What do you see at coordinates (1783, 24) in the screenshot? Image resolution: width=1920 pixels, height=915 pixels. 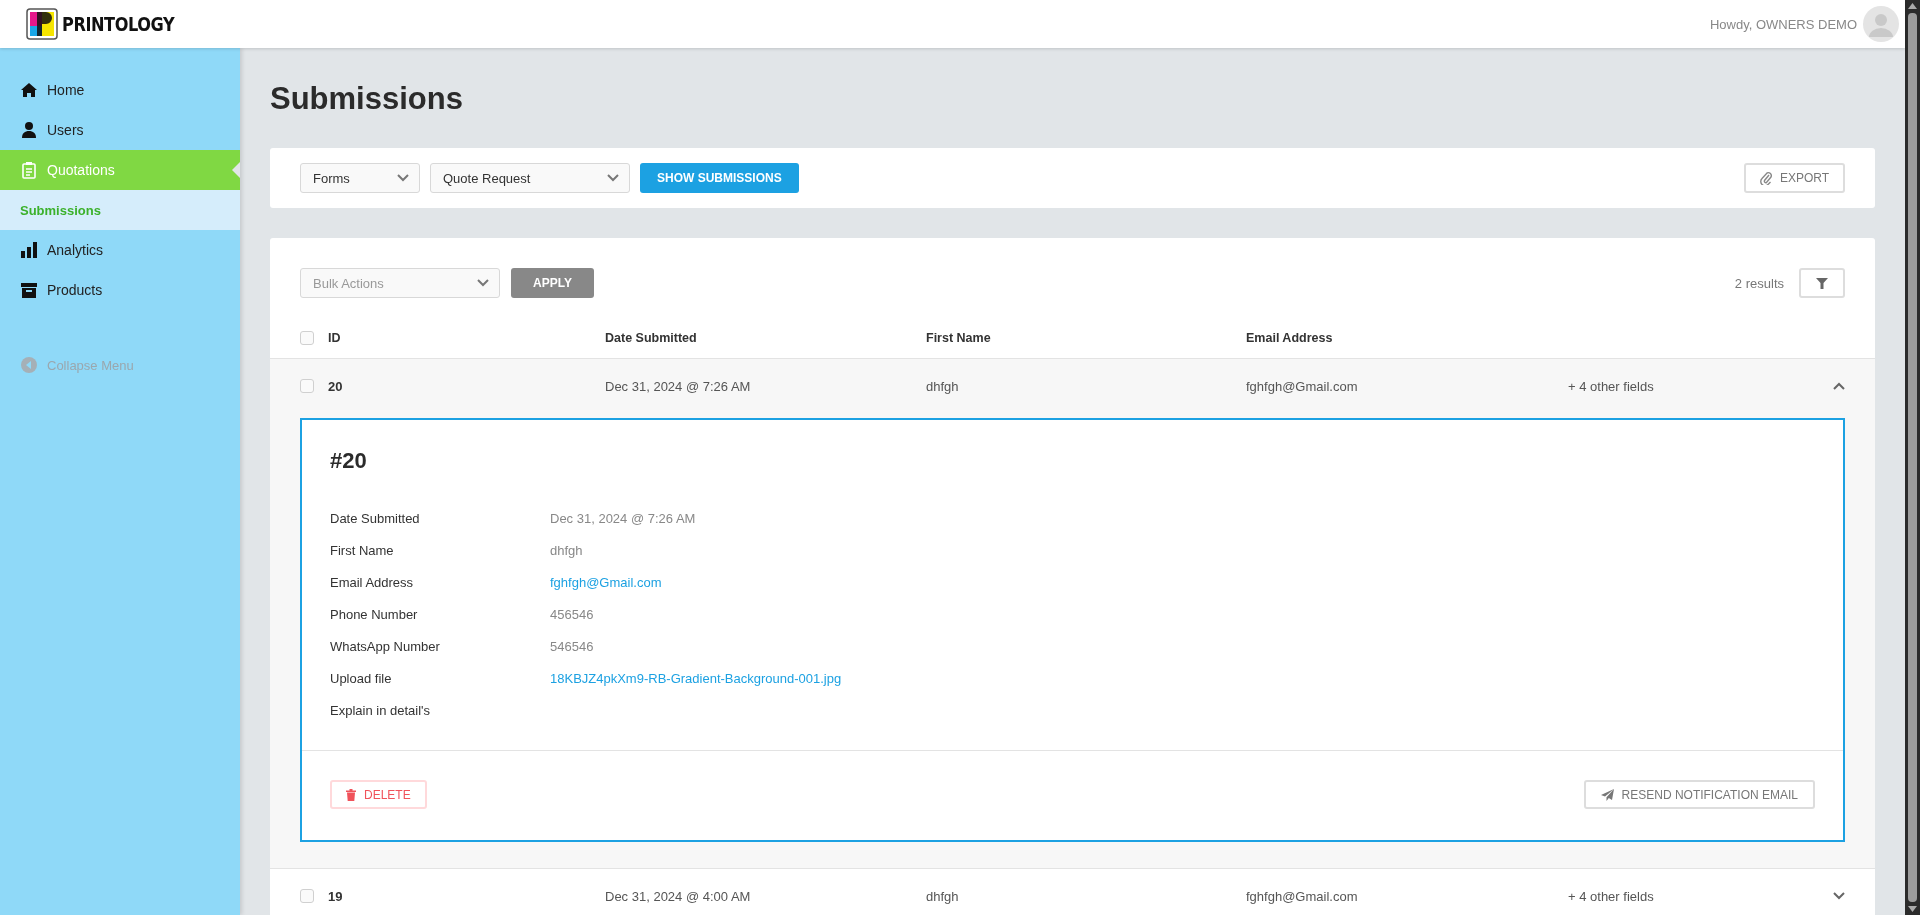 I see `greeting: Howdy, OWNERS DEMO` at bounding box center [1783, 24].